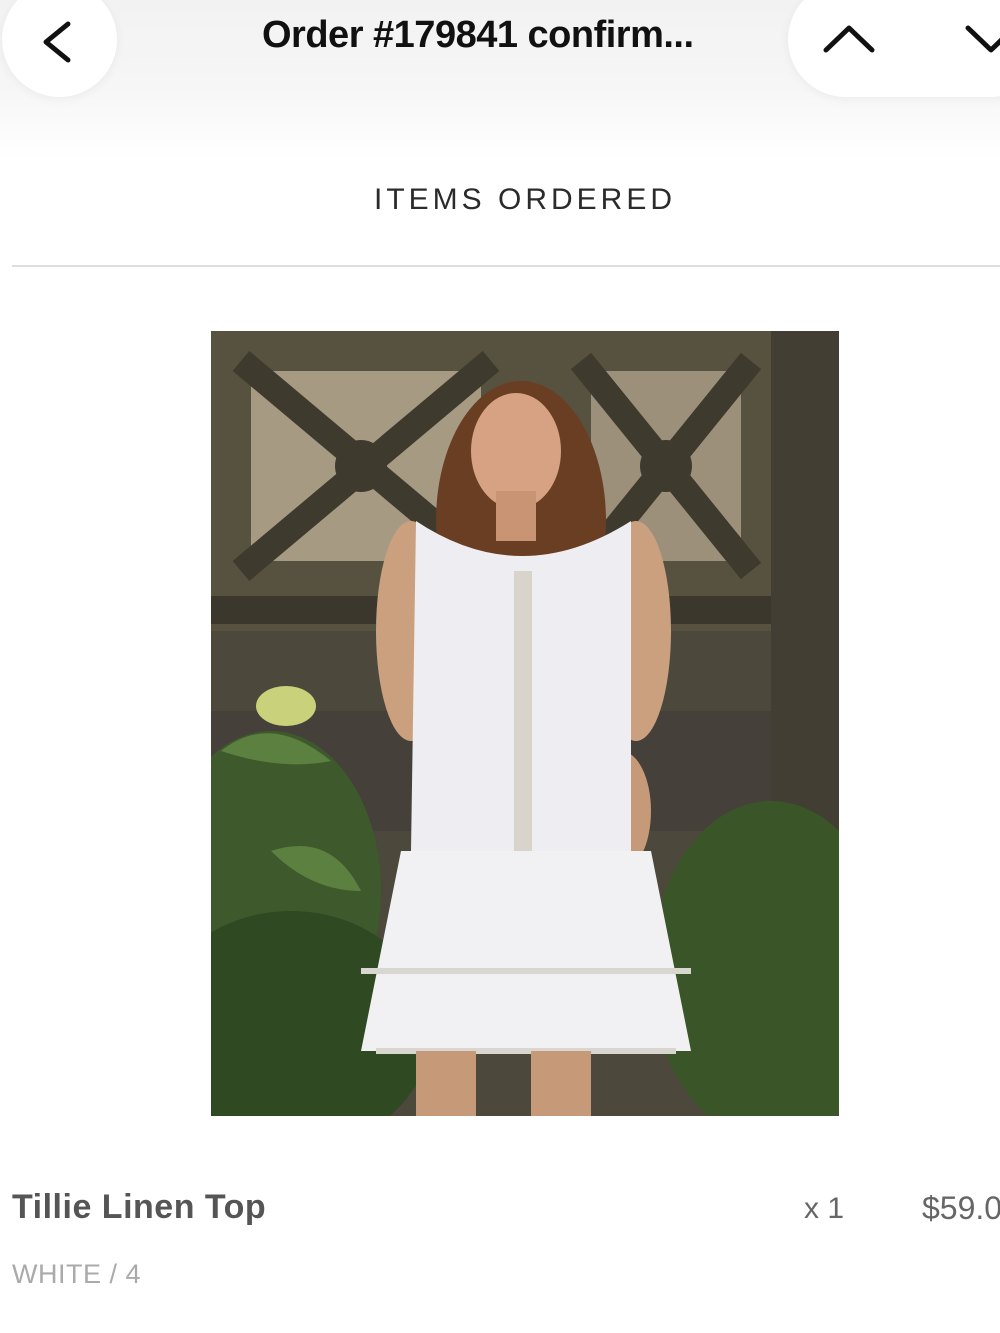 The height and width of the screenshot is (1333, 1000). I want to click on items-ordered-heading: ITEMS ORDERED, so click(525, 199).